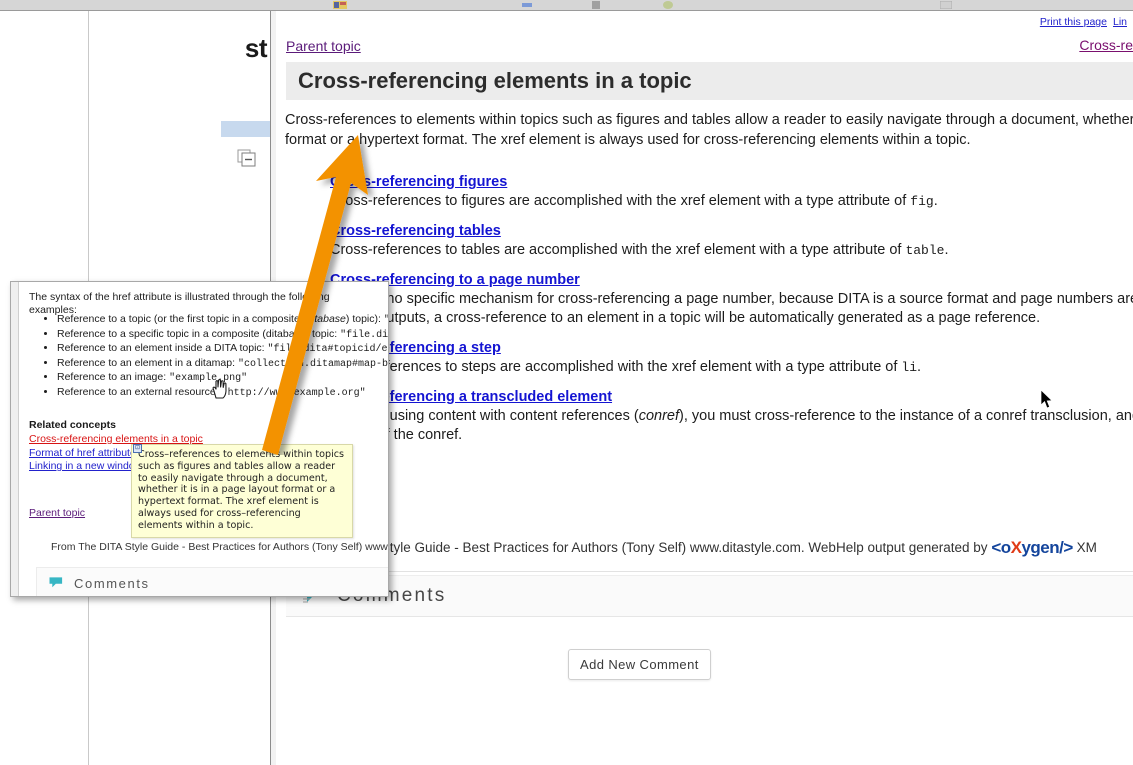 This screenshot has height=765, width=1133. What do you see at coordinates (364, 319) in the screenshot?
I see `bullet-text2: ) topic):` at bounding box center [364, 319].